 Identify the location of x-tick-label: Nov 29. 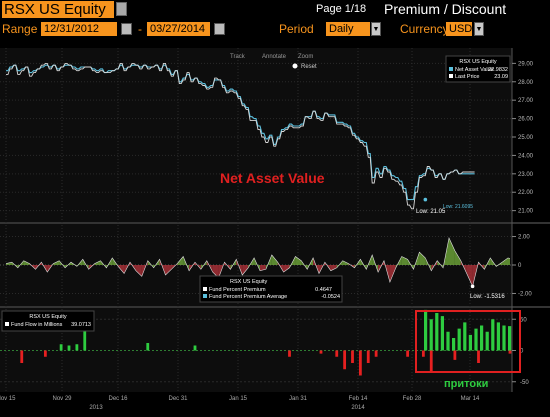
(62, 399).